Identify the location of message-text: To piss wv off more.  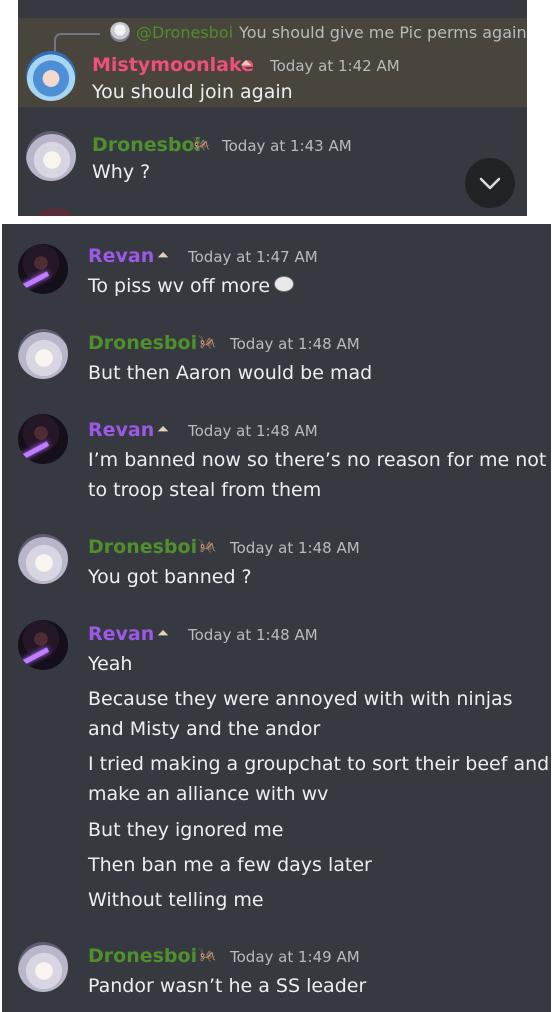
(191, 286).